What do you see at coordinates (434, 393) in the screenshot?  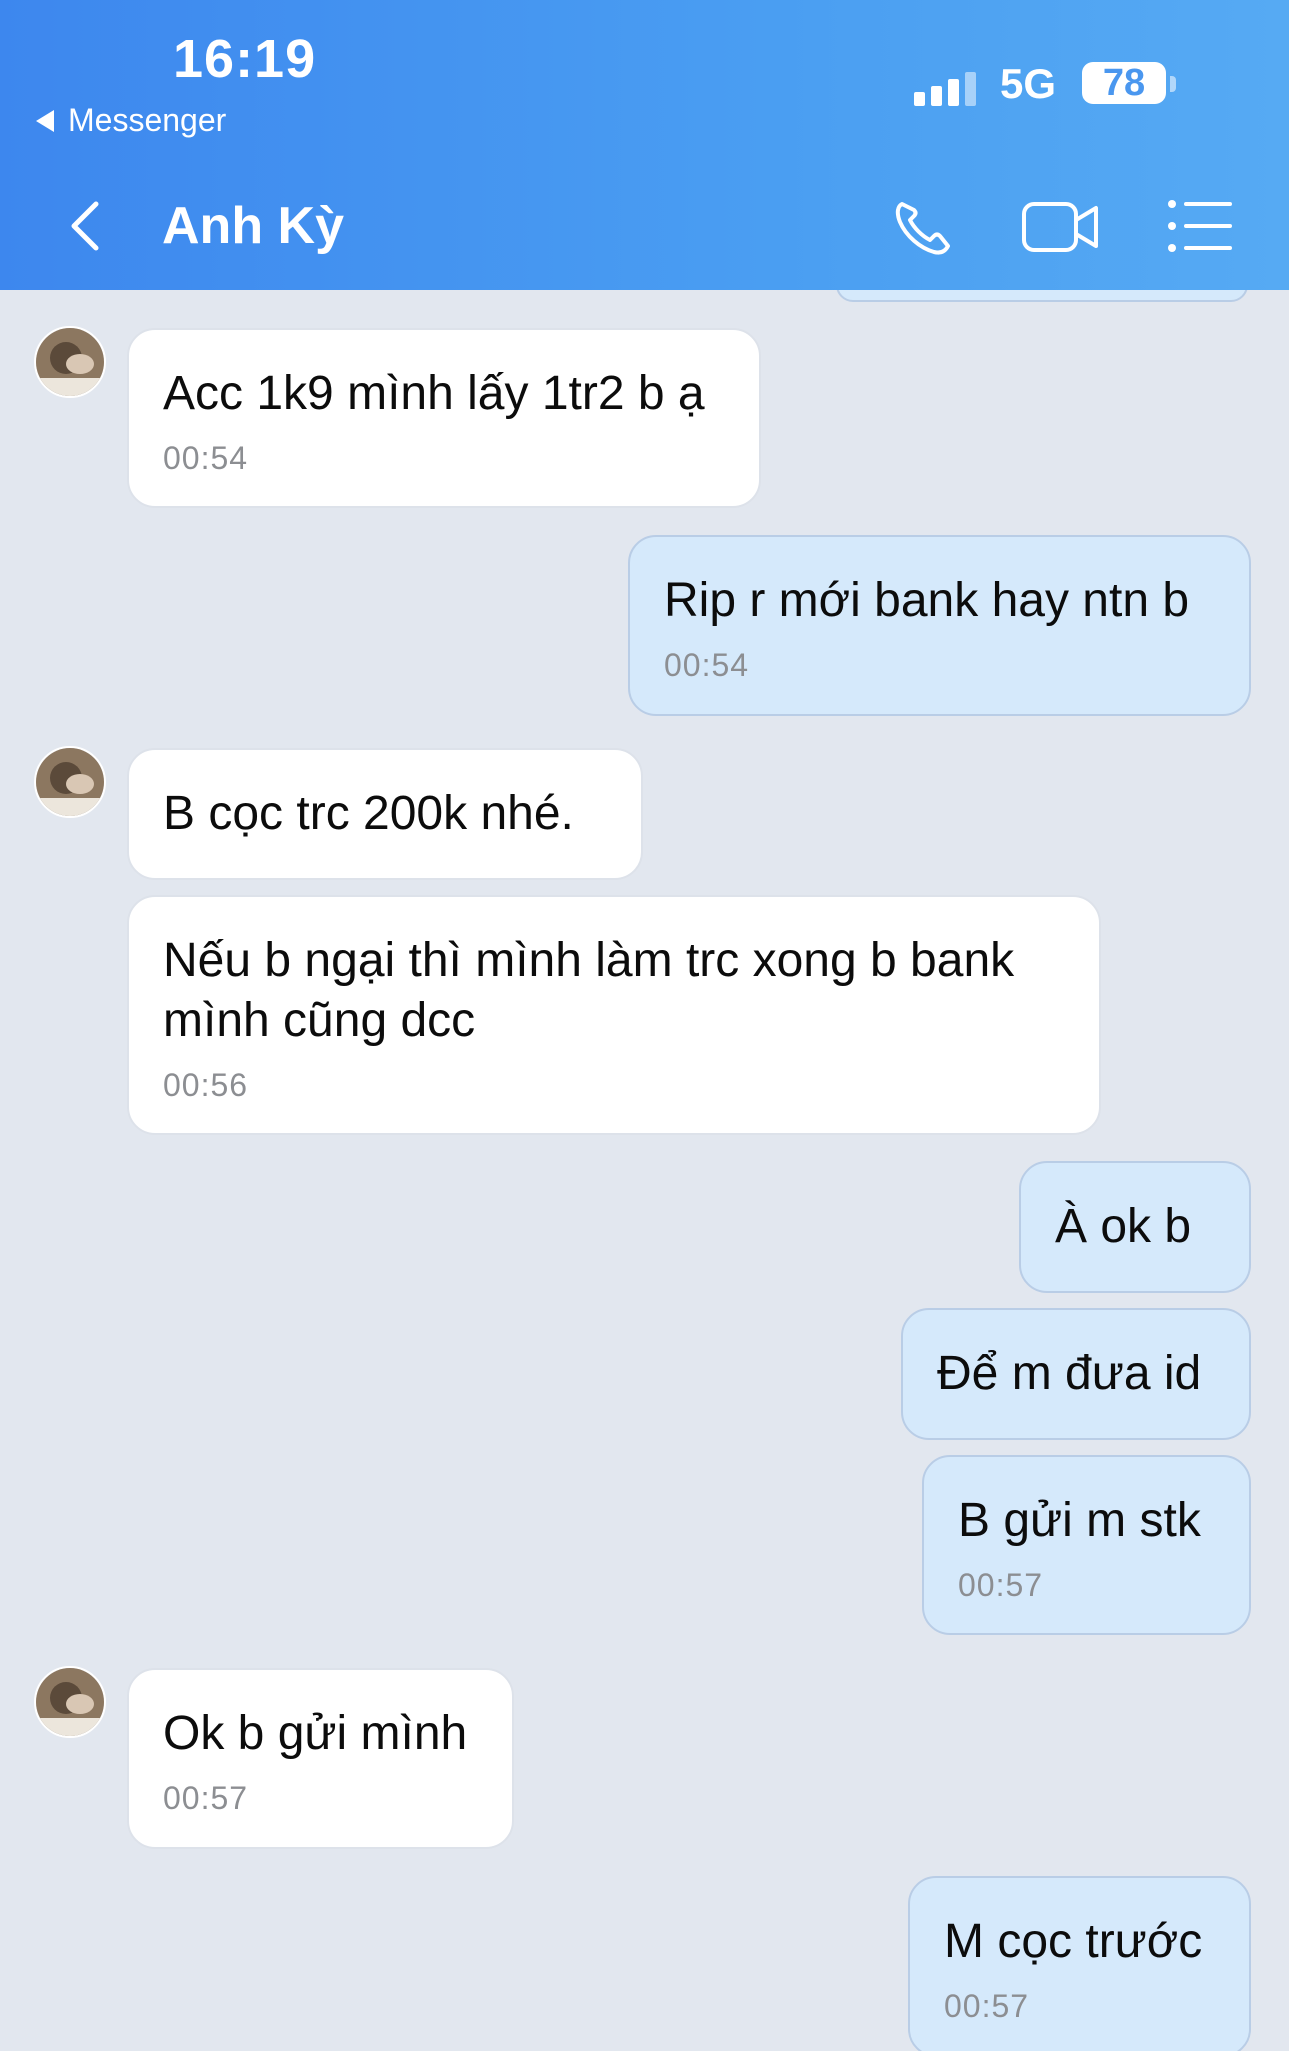 I see `message-text: Acc 1k9 mình lấy 1tr2 b ạ` at bounding box center [434, 393].